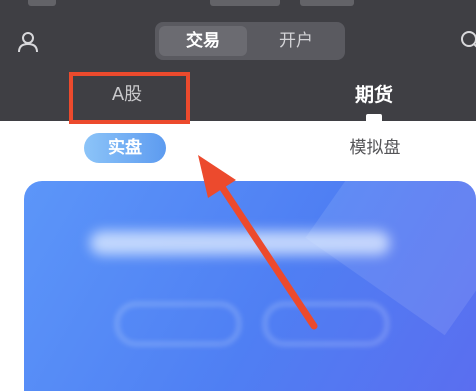  I want to click on search-icon, so click(468, 41).